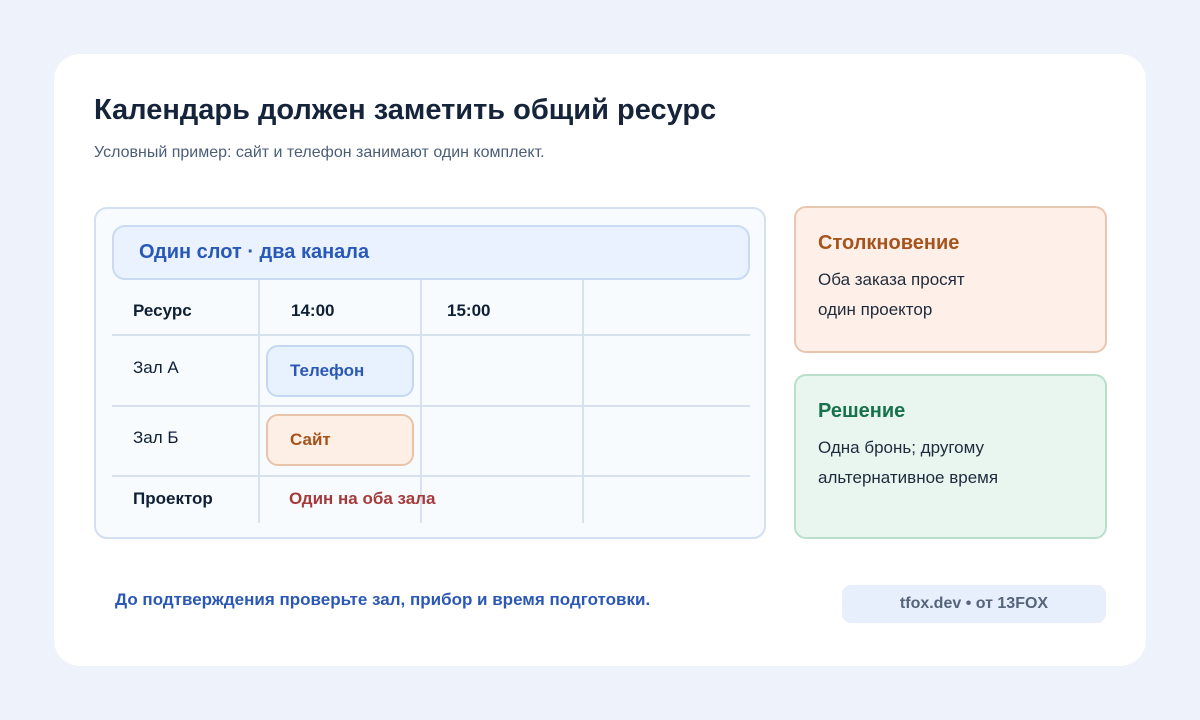 The height and width of the screenshot is (720, 1200). What do you see at coordinates (405, 110) in the screenshot?
I see `page-title: Календарь должен заметить общий ресурс` at bounding box center [405, 110].